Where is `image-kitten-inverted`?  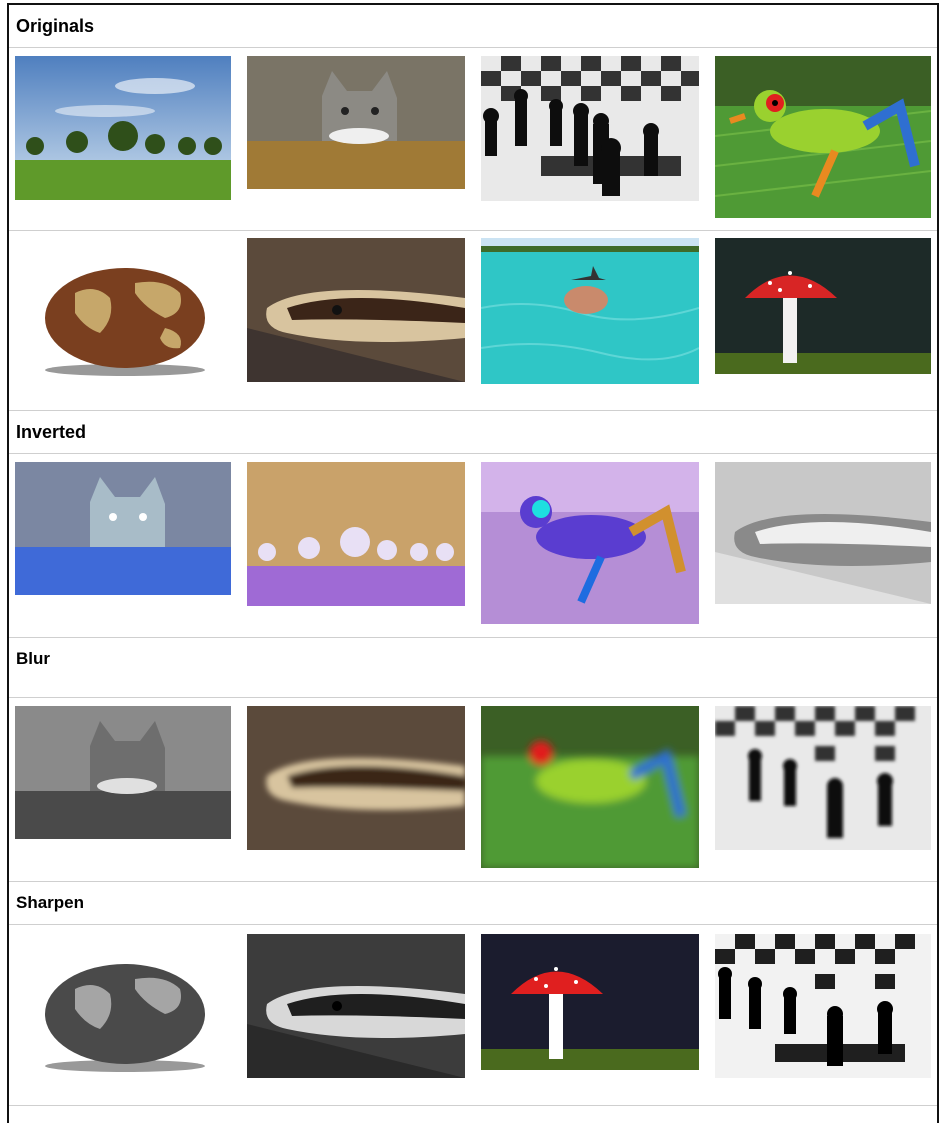
image-kitten-inverted is located at coordinates (123, 528).